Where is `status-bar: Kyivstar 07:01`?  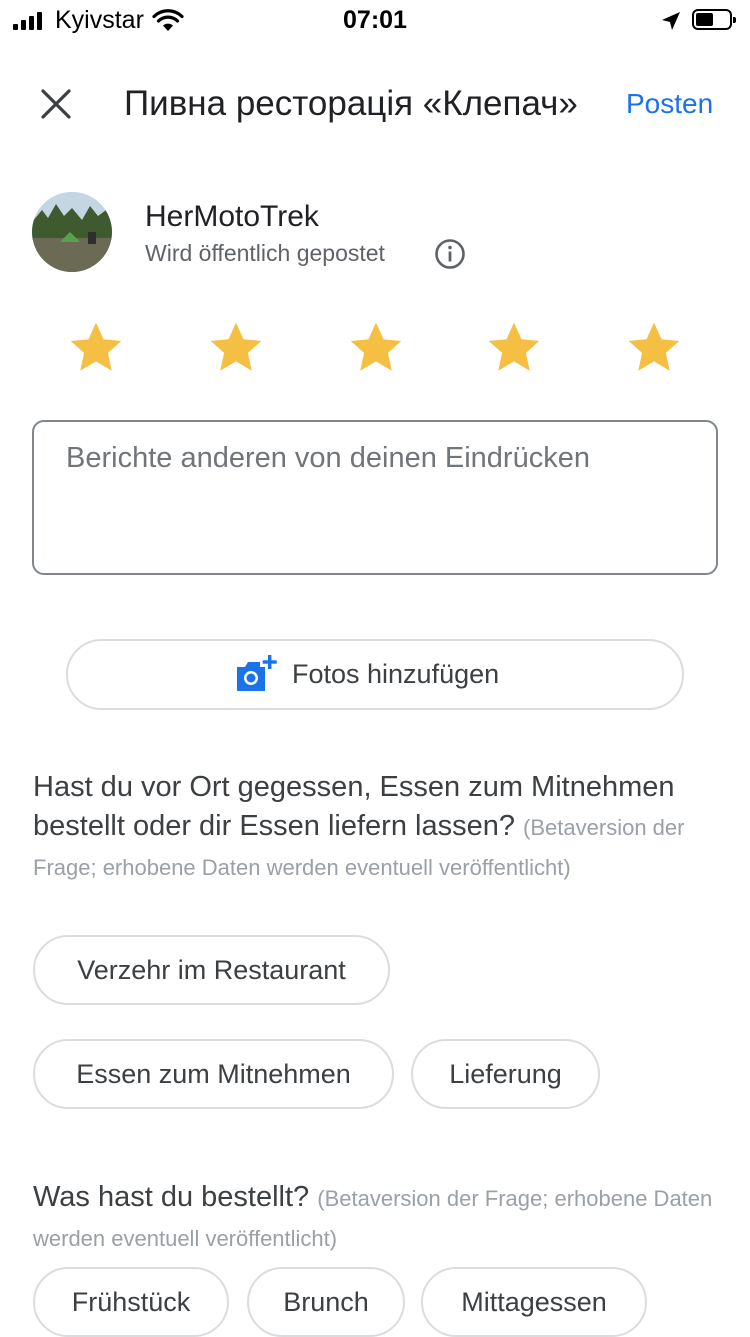 status-bar: Kyivstar 07:01 is located at coordinates (375, 20).